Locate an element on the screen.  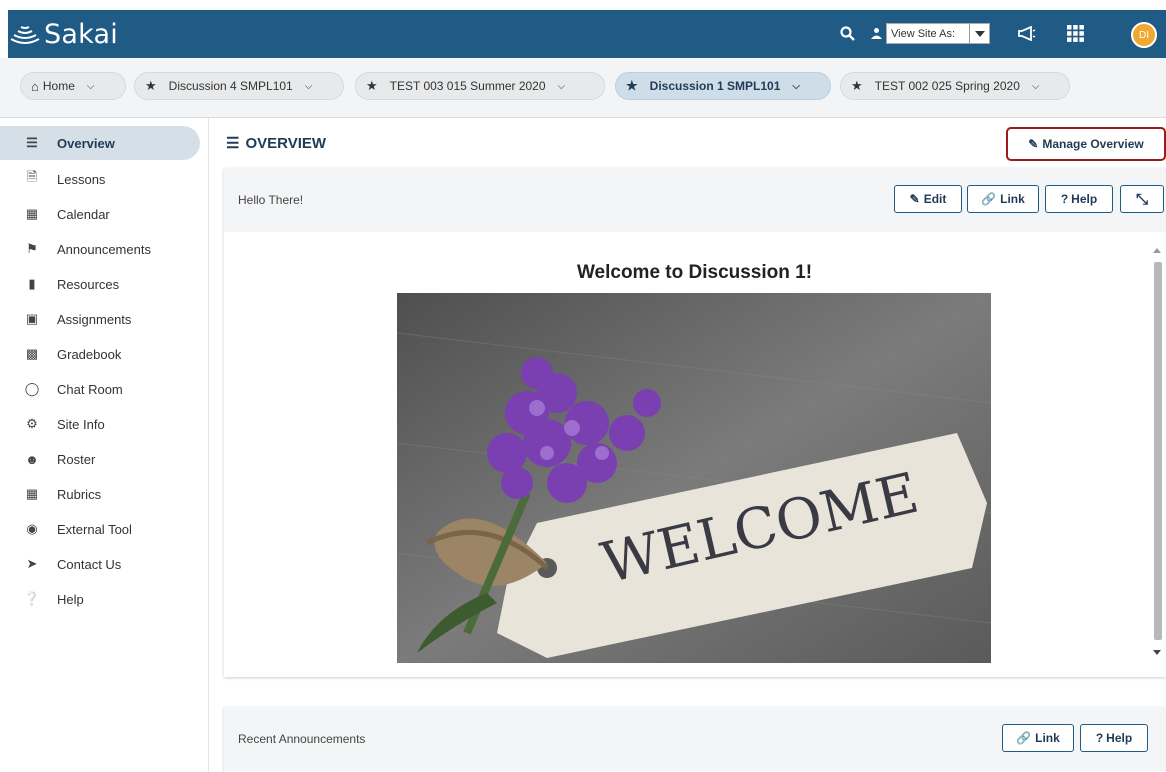
document-icon: 🗎 is located at coordinates (32, 176).